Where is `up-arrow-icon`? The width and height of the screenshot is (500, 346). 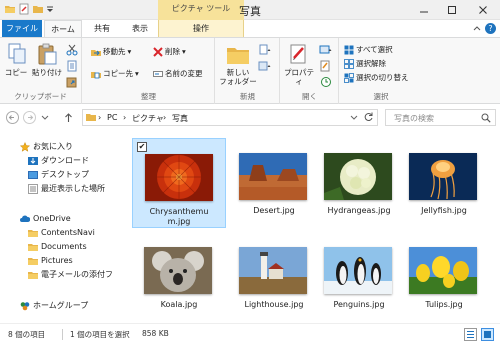 up-arrow-icon is located at coordinates (68, 117).